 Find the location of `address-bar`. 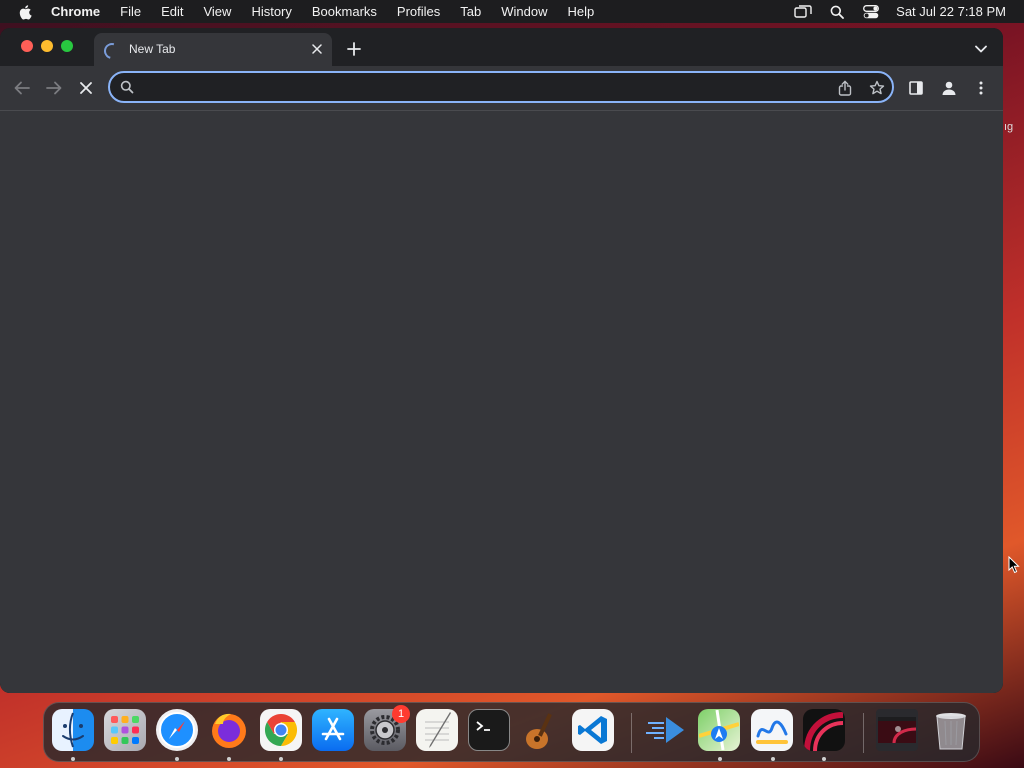

address-bar is located at coordinates (501, 87).